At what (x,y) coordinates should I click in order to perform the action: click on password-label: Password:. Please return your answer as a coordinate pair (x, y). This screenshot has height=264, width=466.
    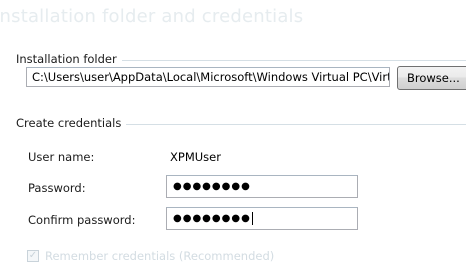
    Looking at the image, I should click on (57, 188).